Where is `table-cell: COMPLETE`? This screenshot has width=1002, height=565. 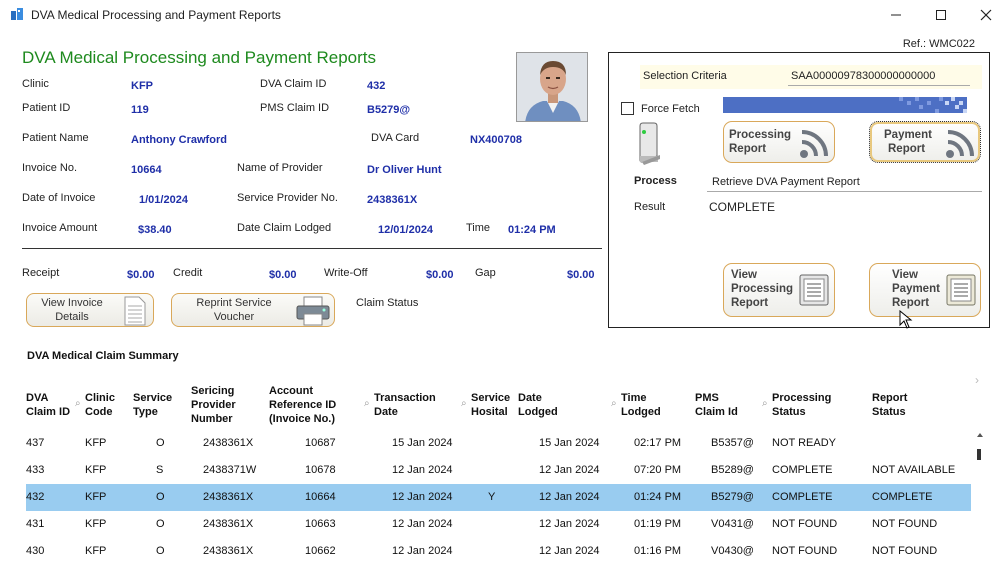 table-cell: COMPLETE is located at coordinates (802, 470).